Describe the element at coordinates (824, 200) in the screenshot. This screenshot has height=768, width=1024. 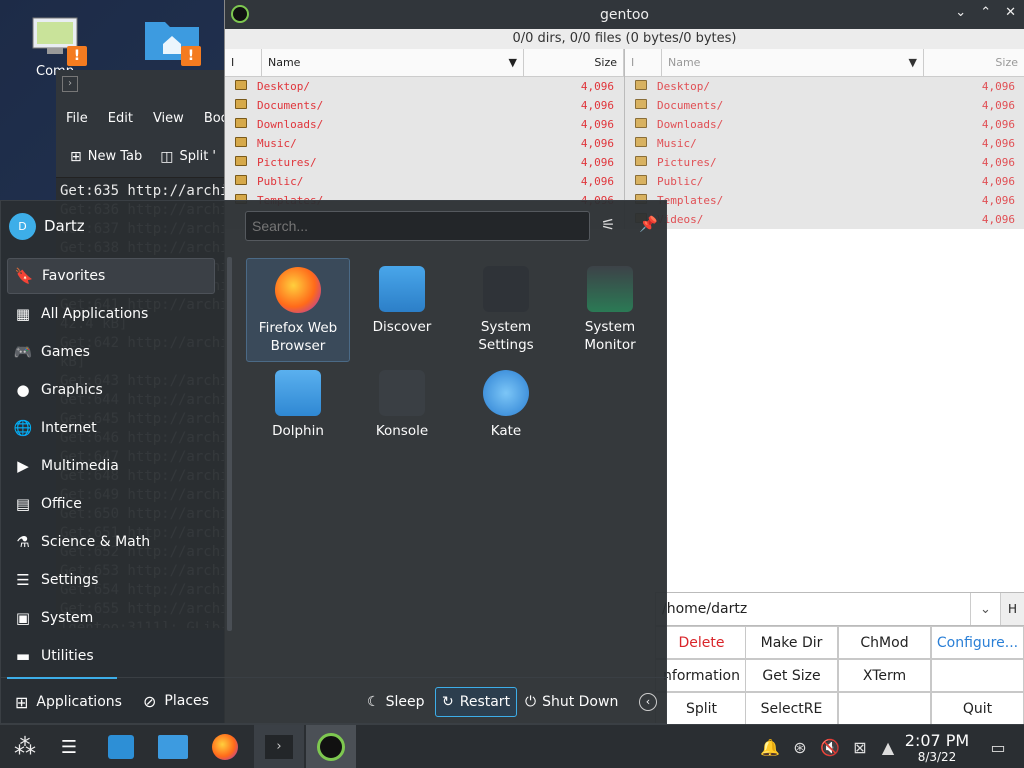
I see `file-row: Templates/4,096` at that location.